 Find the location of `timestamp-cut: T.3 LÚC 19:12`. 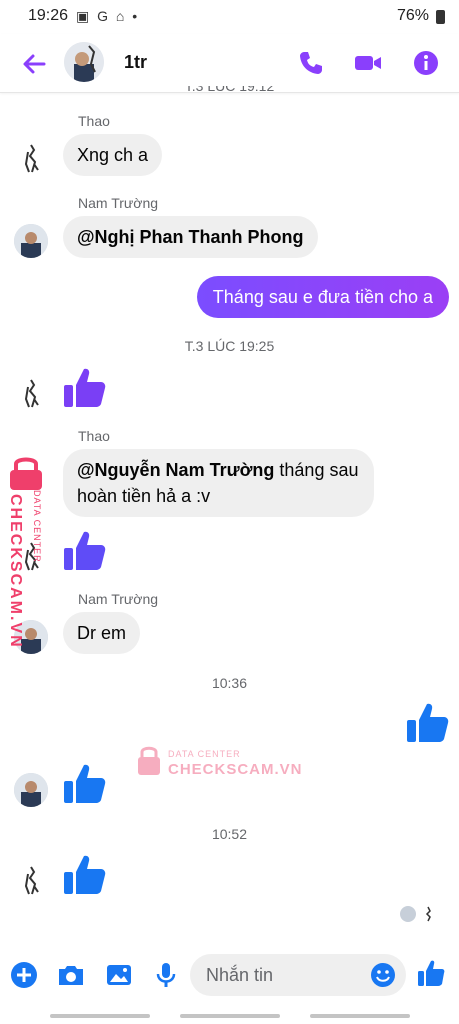

timestamp-cut: T.3 LÚC 19:12 is located at coordinates (229, 90).